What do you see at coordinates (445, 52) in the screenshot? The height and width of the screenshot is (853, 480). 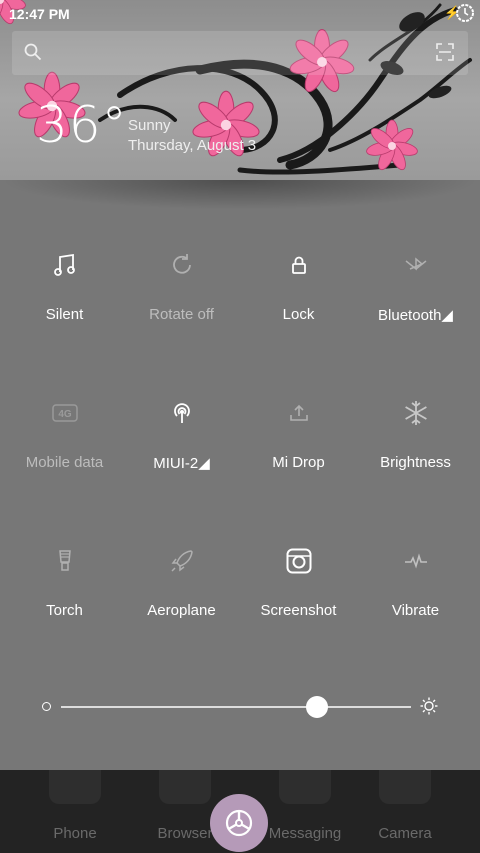 I see `scan-icon` at bounding box center [445, 52].